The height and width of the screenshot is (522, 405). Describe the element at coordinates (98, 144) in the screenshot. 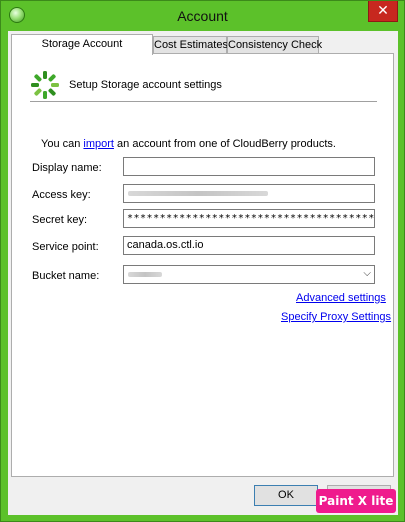

I see `import-link: import` at that location.